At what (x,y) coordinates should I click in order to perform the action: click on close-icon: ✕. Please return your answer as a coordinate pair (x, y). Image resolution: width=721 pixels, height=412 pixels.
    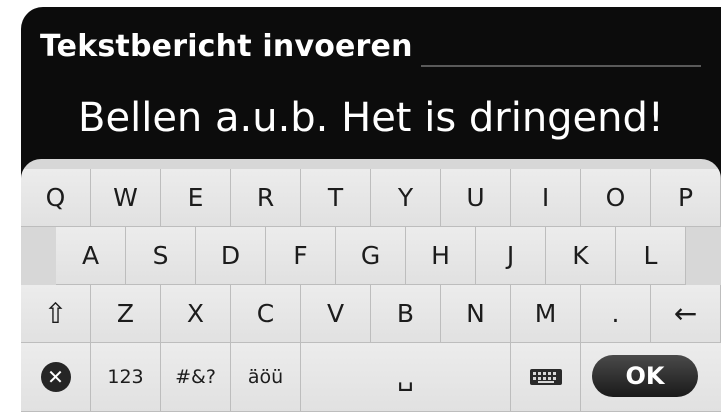
    Looking at the image, I should click on (55, 377).